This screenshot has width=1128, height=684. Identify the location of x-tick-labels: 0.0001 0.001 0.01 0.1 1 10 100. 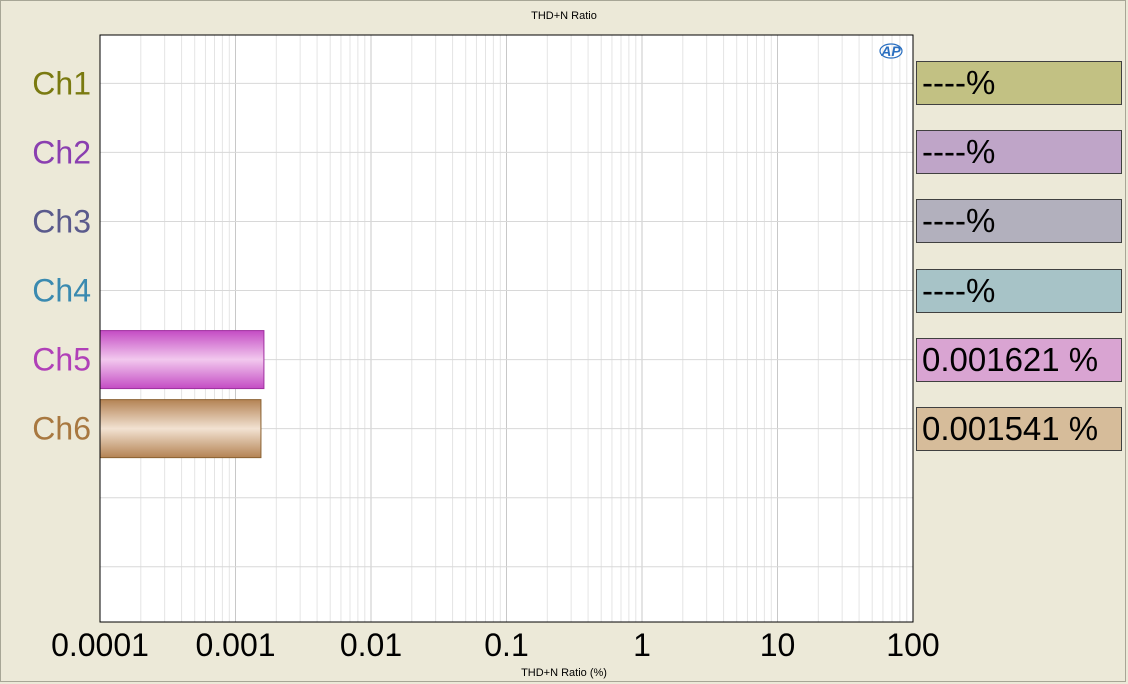
(495, 645).